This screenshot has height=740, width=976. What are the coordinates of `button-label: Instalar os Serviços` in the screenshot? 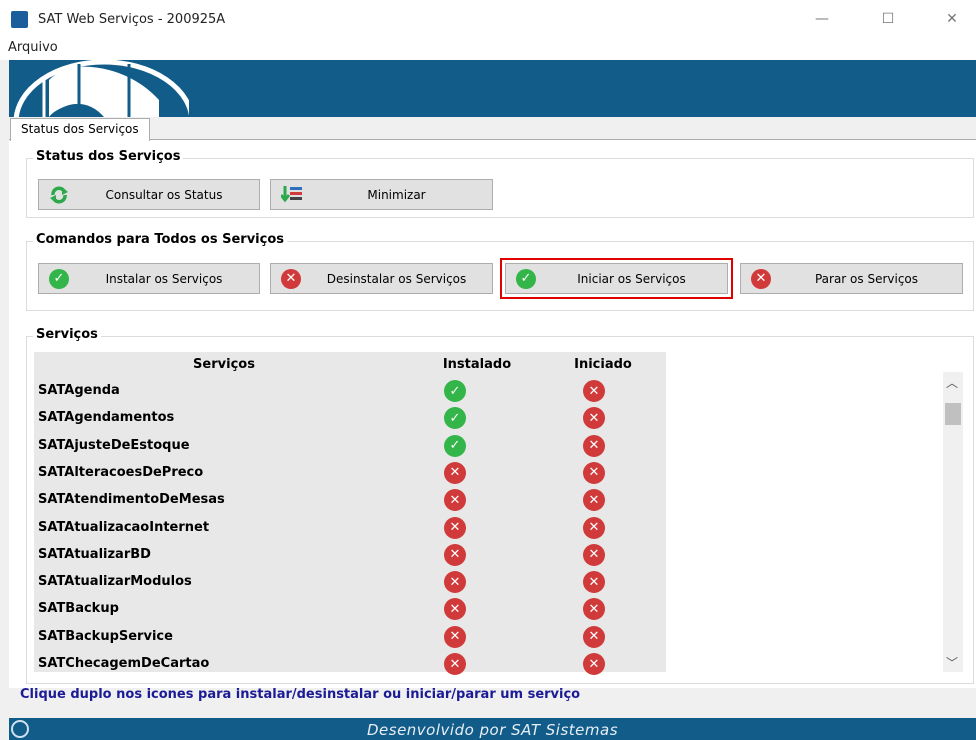 It's located at (164, 278).